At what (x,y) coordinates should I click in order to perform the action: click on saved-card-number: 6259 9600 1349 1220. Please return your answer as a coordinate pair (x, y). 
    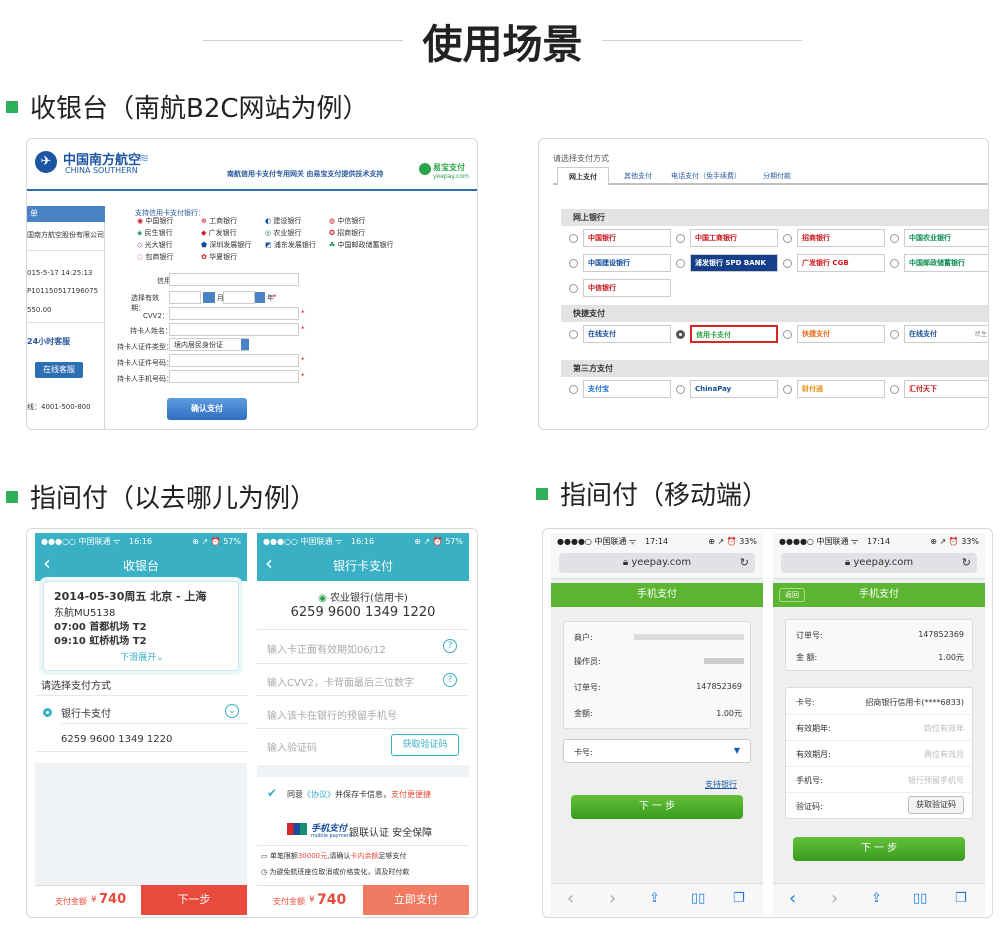
    Looking at the image, I should click on (116, 739).